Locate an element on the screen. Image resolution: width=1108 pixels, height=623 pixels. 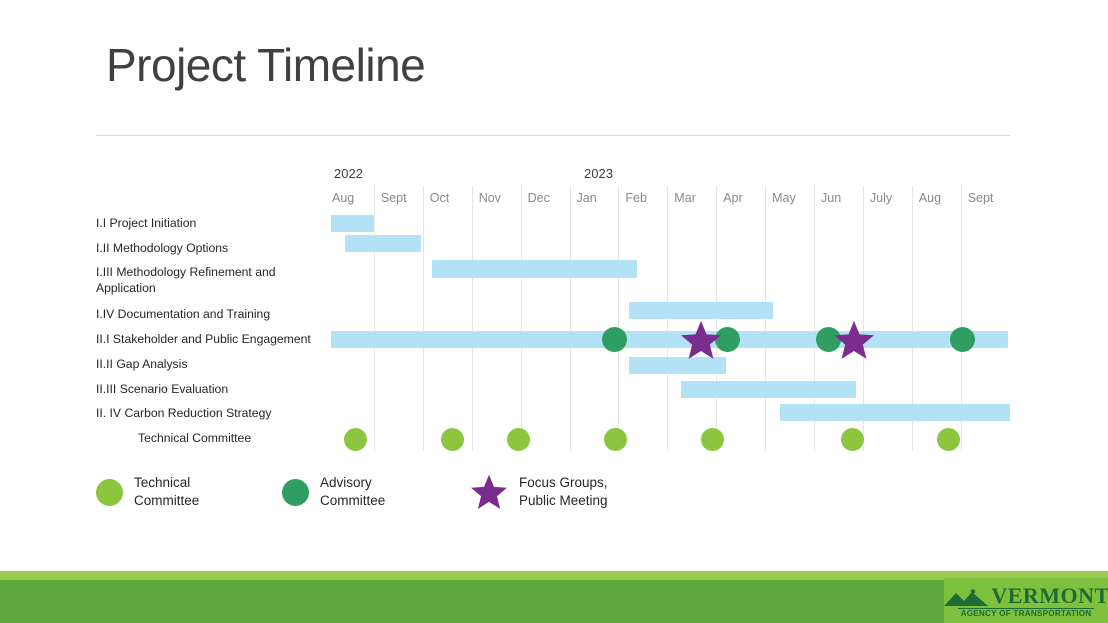
mountain-icon is located at coordinates (966, 597).